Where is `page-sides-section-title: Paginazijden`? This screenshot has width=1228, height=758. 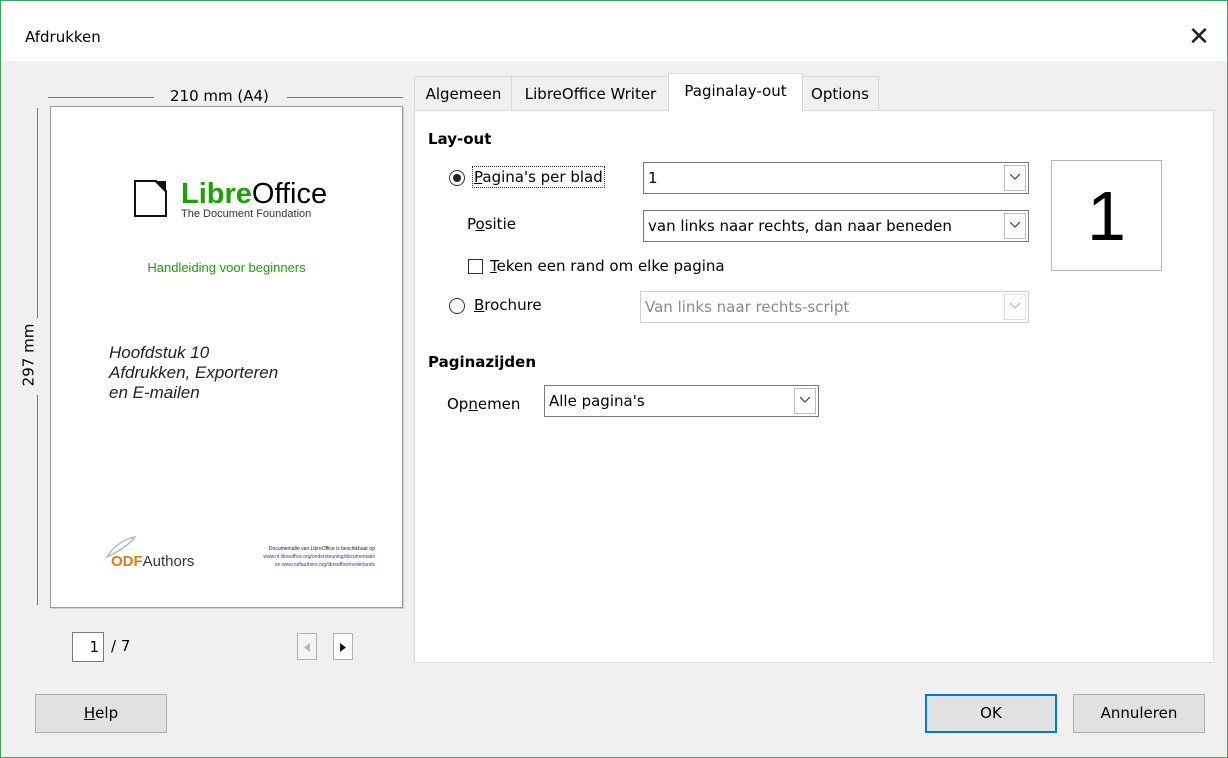 page-sides-section-title: Paginazijden is located at coordinates (482, 362).